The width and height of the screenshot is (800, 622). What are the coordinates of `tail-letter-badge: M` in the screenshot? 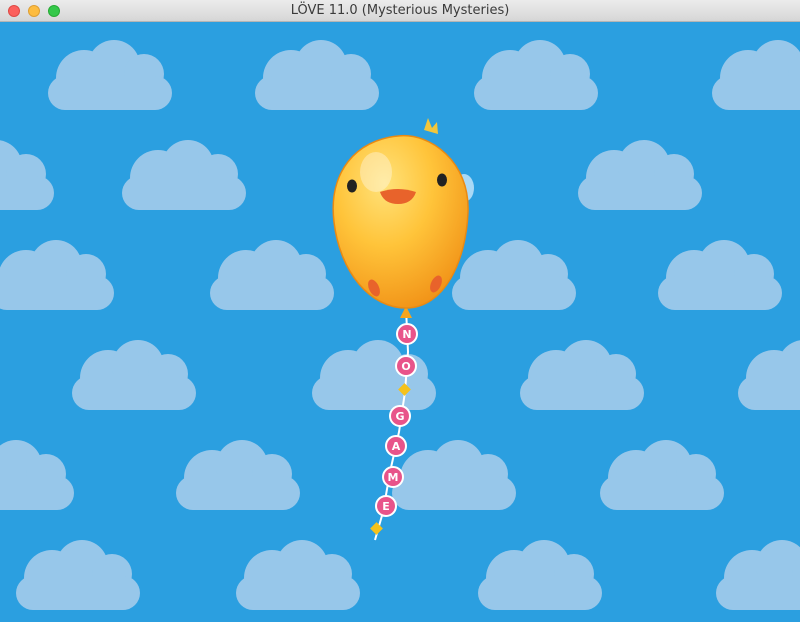 It's located at (393, 477).